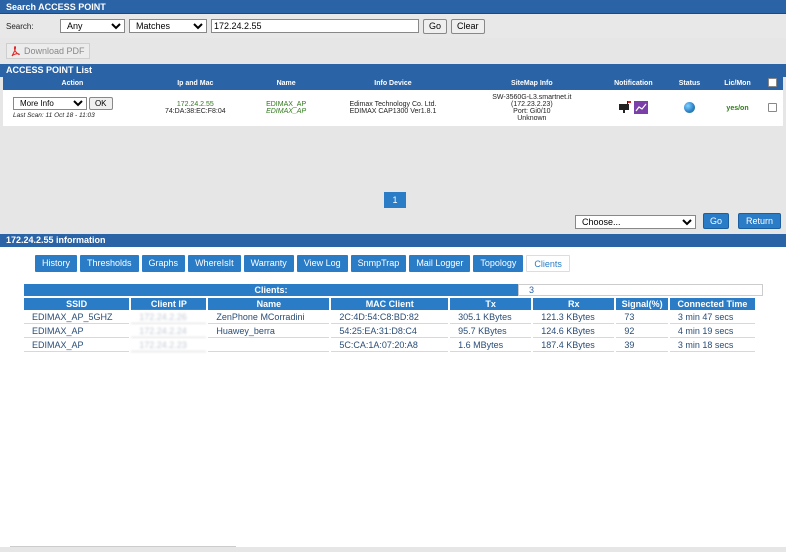 This screenshot has height=552, width=786. I want to click on search-row: Search: Any Matches Go Clear, so click(393, 26).